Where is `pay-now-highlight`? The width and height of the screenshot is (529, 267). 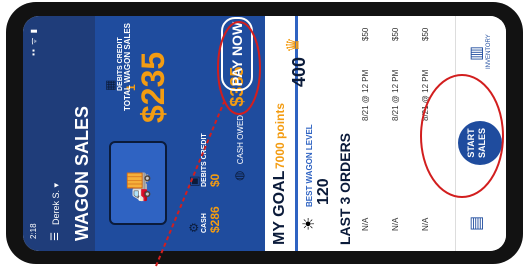
pay-now-highlight is located at coordinates (239, 68).